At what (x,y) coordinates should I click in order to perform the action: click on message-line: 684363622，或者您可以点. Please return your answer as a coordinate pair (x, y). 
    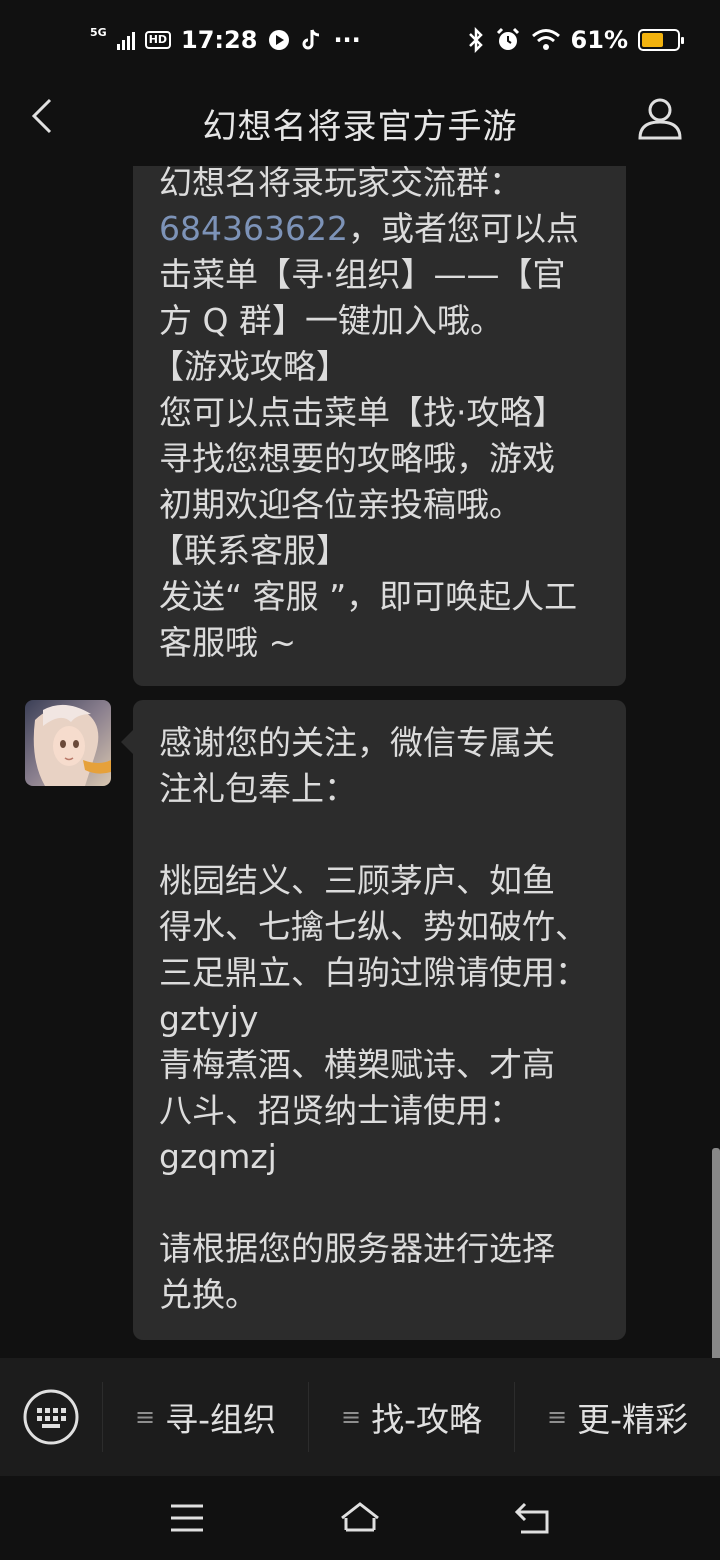
    Looking at the image, I should click on (379, 229).